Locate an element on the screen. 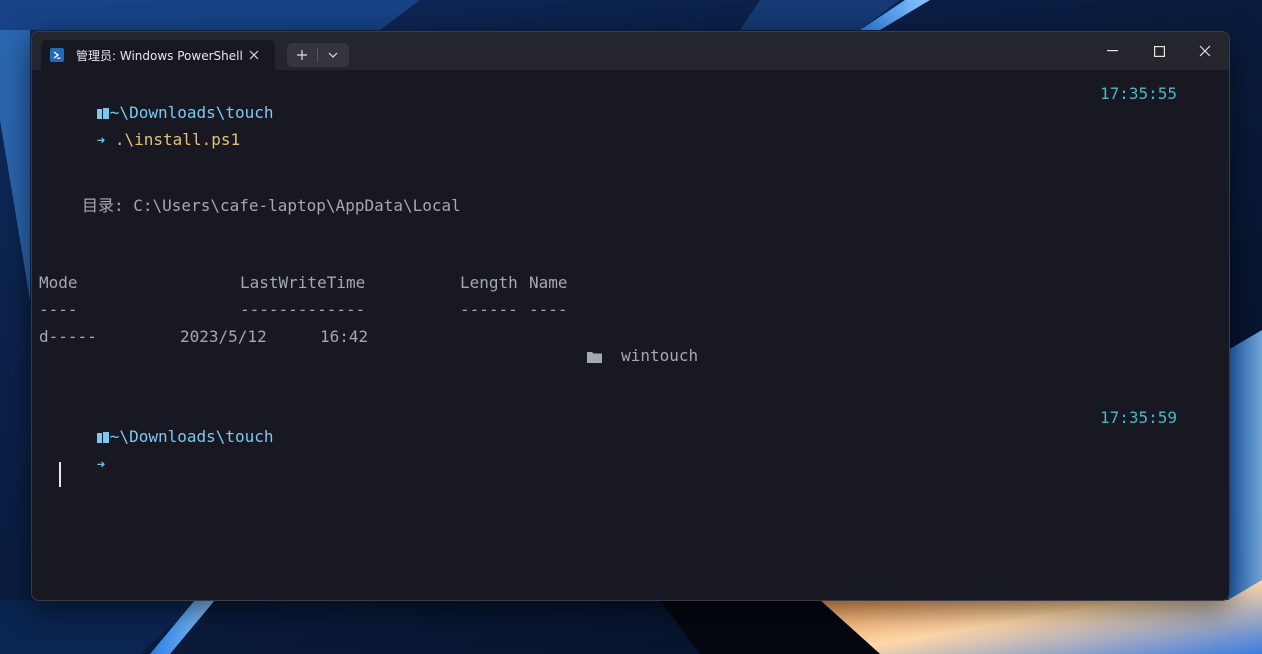 This screenshot has width=1262, height=654. header-mode: Mode is located at coordinates (58, 282).